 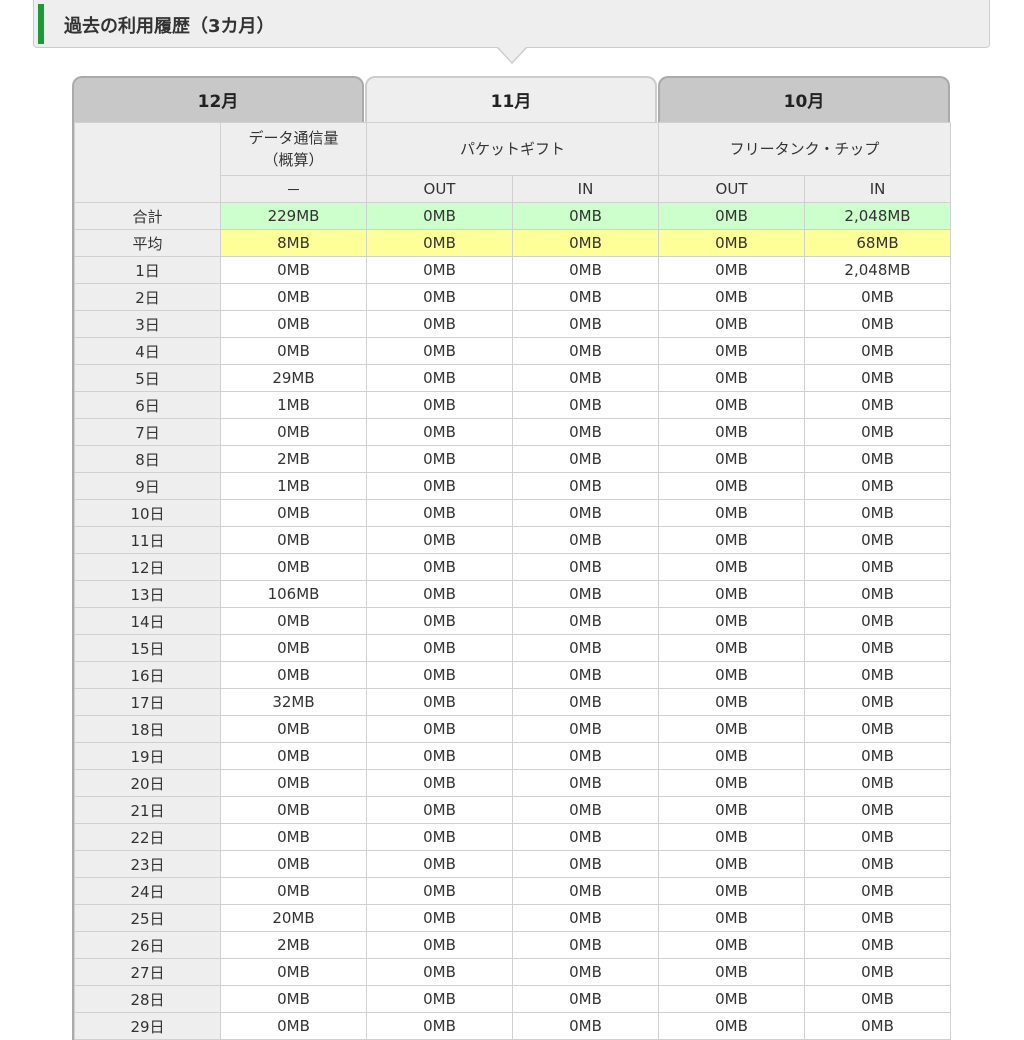 I want to click on packet-gift-out-header: OUT, so click(x=439, y=189).